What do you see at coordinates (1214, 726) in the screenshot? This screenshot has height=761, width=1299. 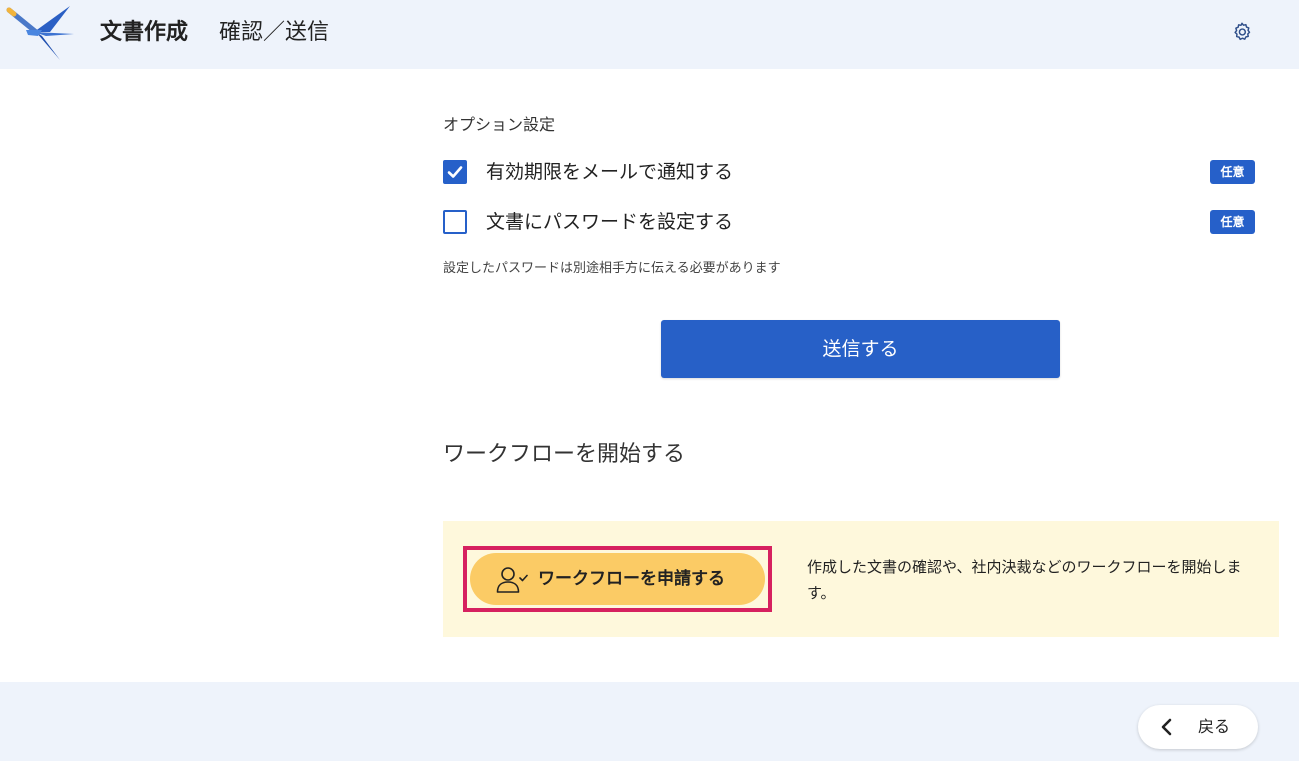 I see `back-label: 戻る` at bounding box center [1214, 726].